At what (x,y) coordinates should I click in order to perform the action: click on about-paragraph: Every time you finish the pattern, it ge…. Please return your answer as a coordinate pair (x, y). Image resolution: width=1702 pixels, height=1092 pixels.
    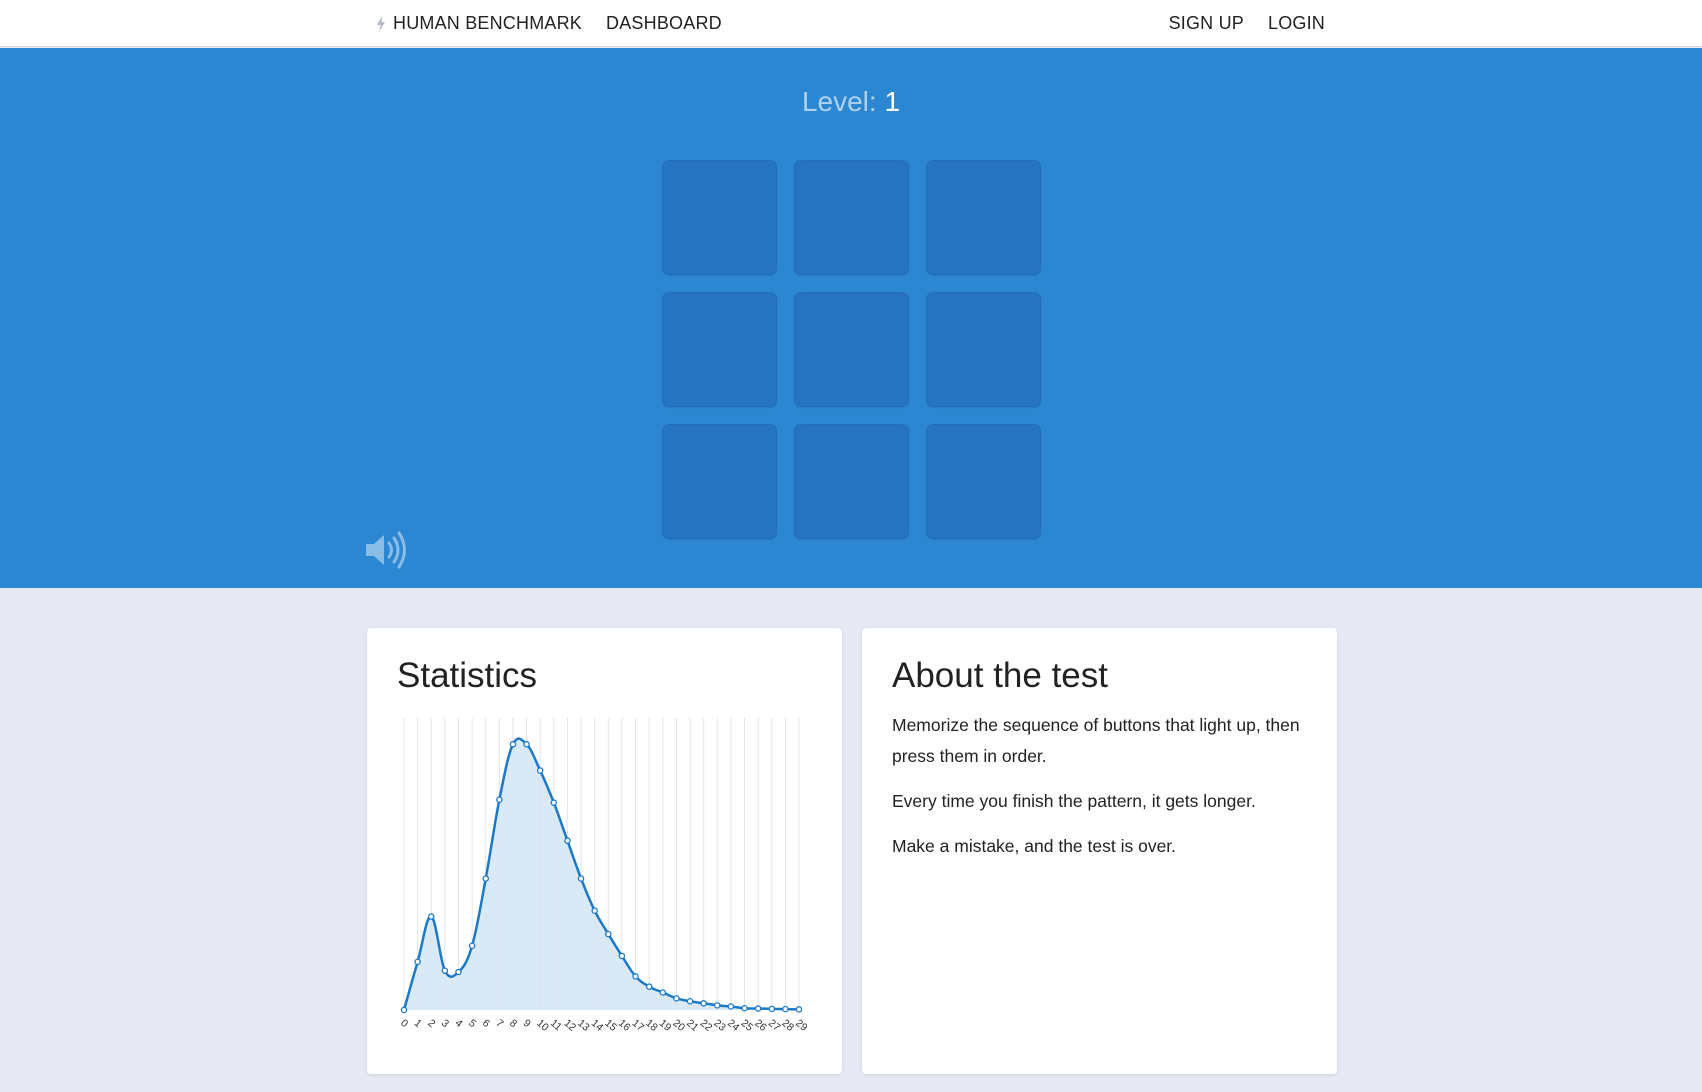
    Looking at the image, I should click on (1074, 801).